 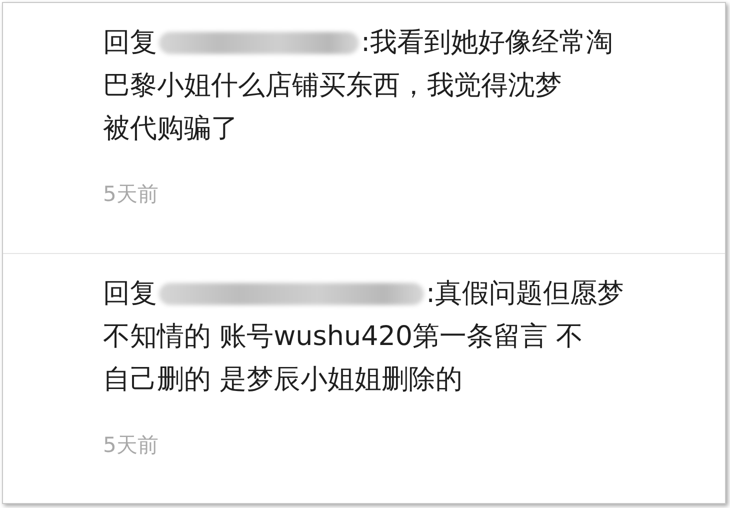 I want to click on comment-text: 自己删的 是梦辰小姐姐删除的, so click(x=283, y=380).